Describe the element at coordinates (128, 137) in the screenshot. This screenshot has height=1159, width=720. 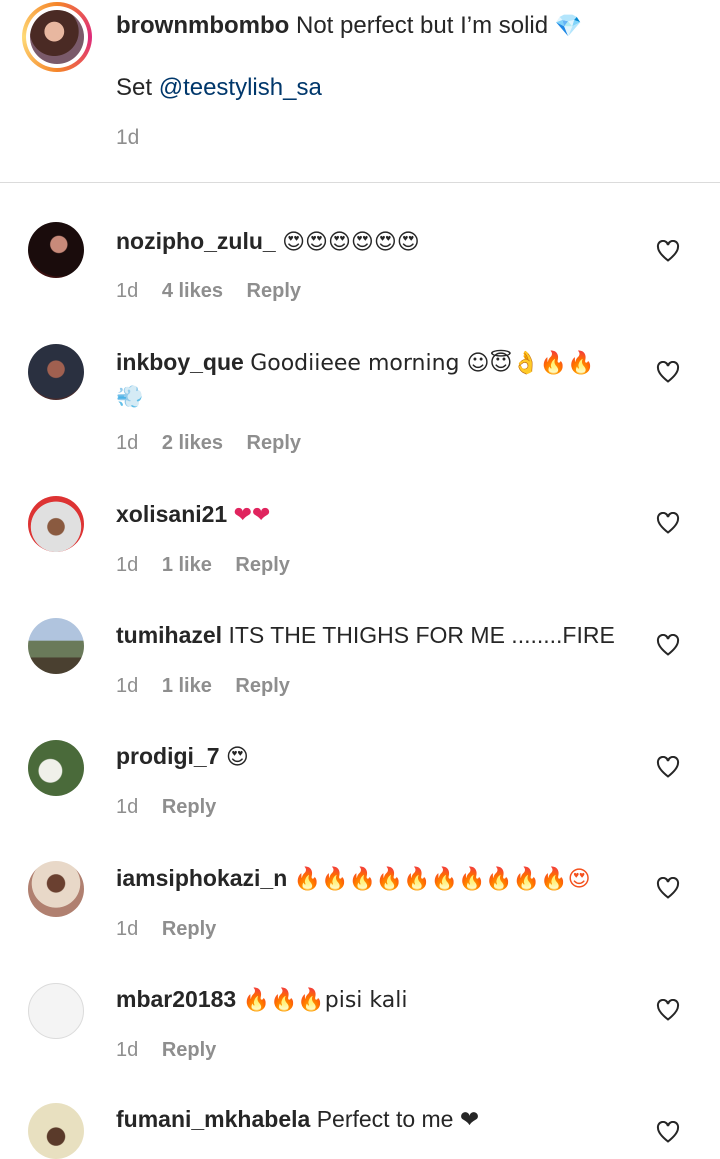
I see `caption-timestamp: 1d` at that location.